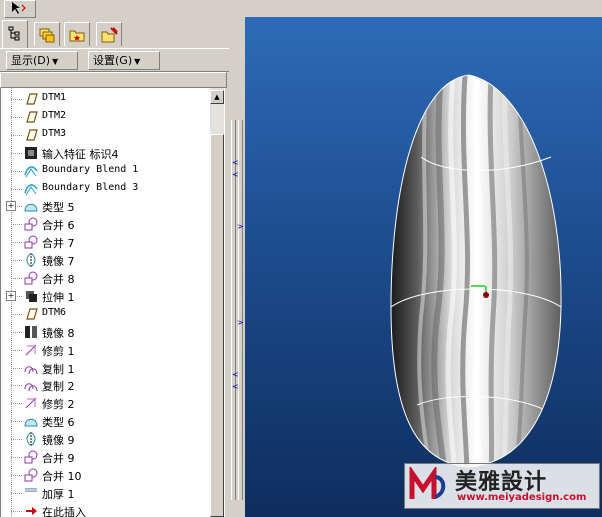 Image resolution: width=602 pixels, height=517 pixels. Describe the element at coordinates (64, 511) in the screenshot. I see `tree-item-label: 在此插入` at that location.